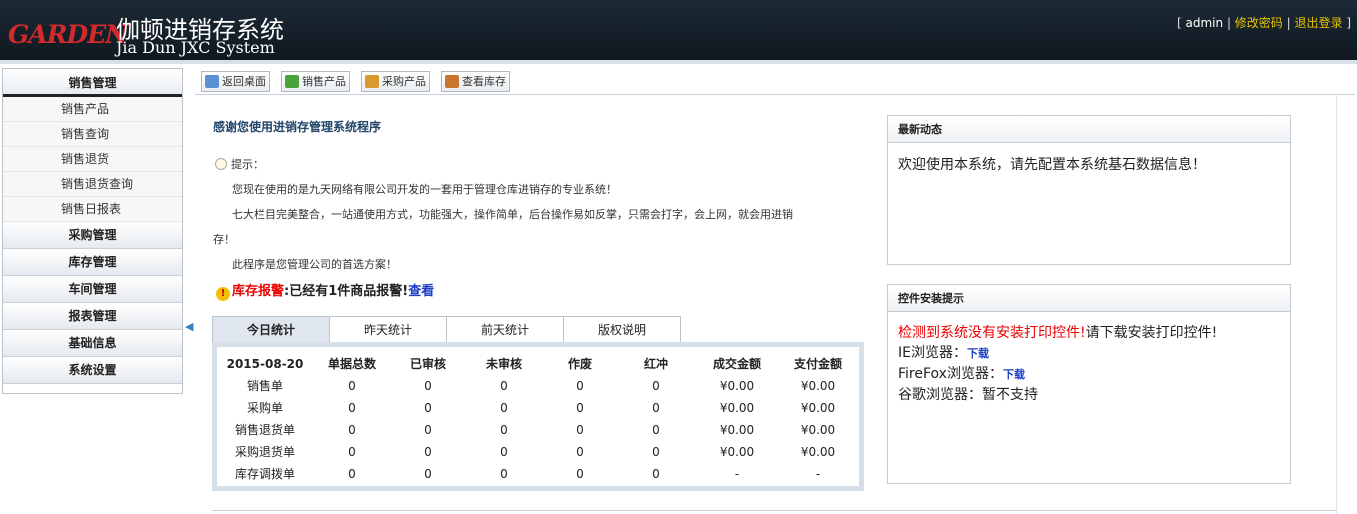  What do you see at coordinates (92, 209) in the screenshot?
I see `sidebar-item: 销售日报表` at bounding box center [92, 209].